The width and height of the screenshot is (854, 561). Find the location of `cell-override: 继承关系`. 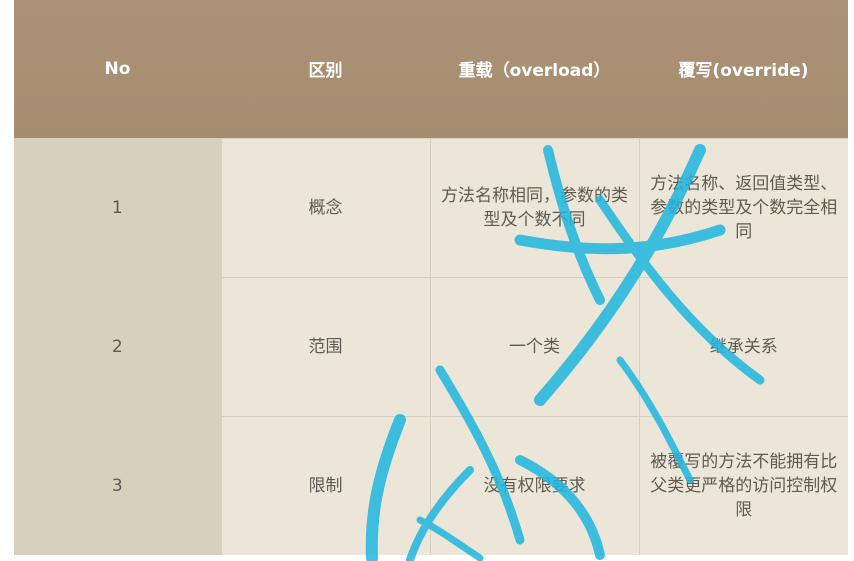

cell-override: 继承关系 is located at coordinates (743, 346).